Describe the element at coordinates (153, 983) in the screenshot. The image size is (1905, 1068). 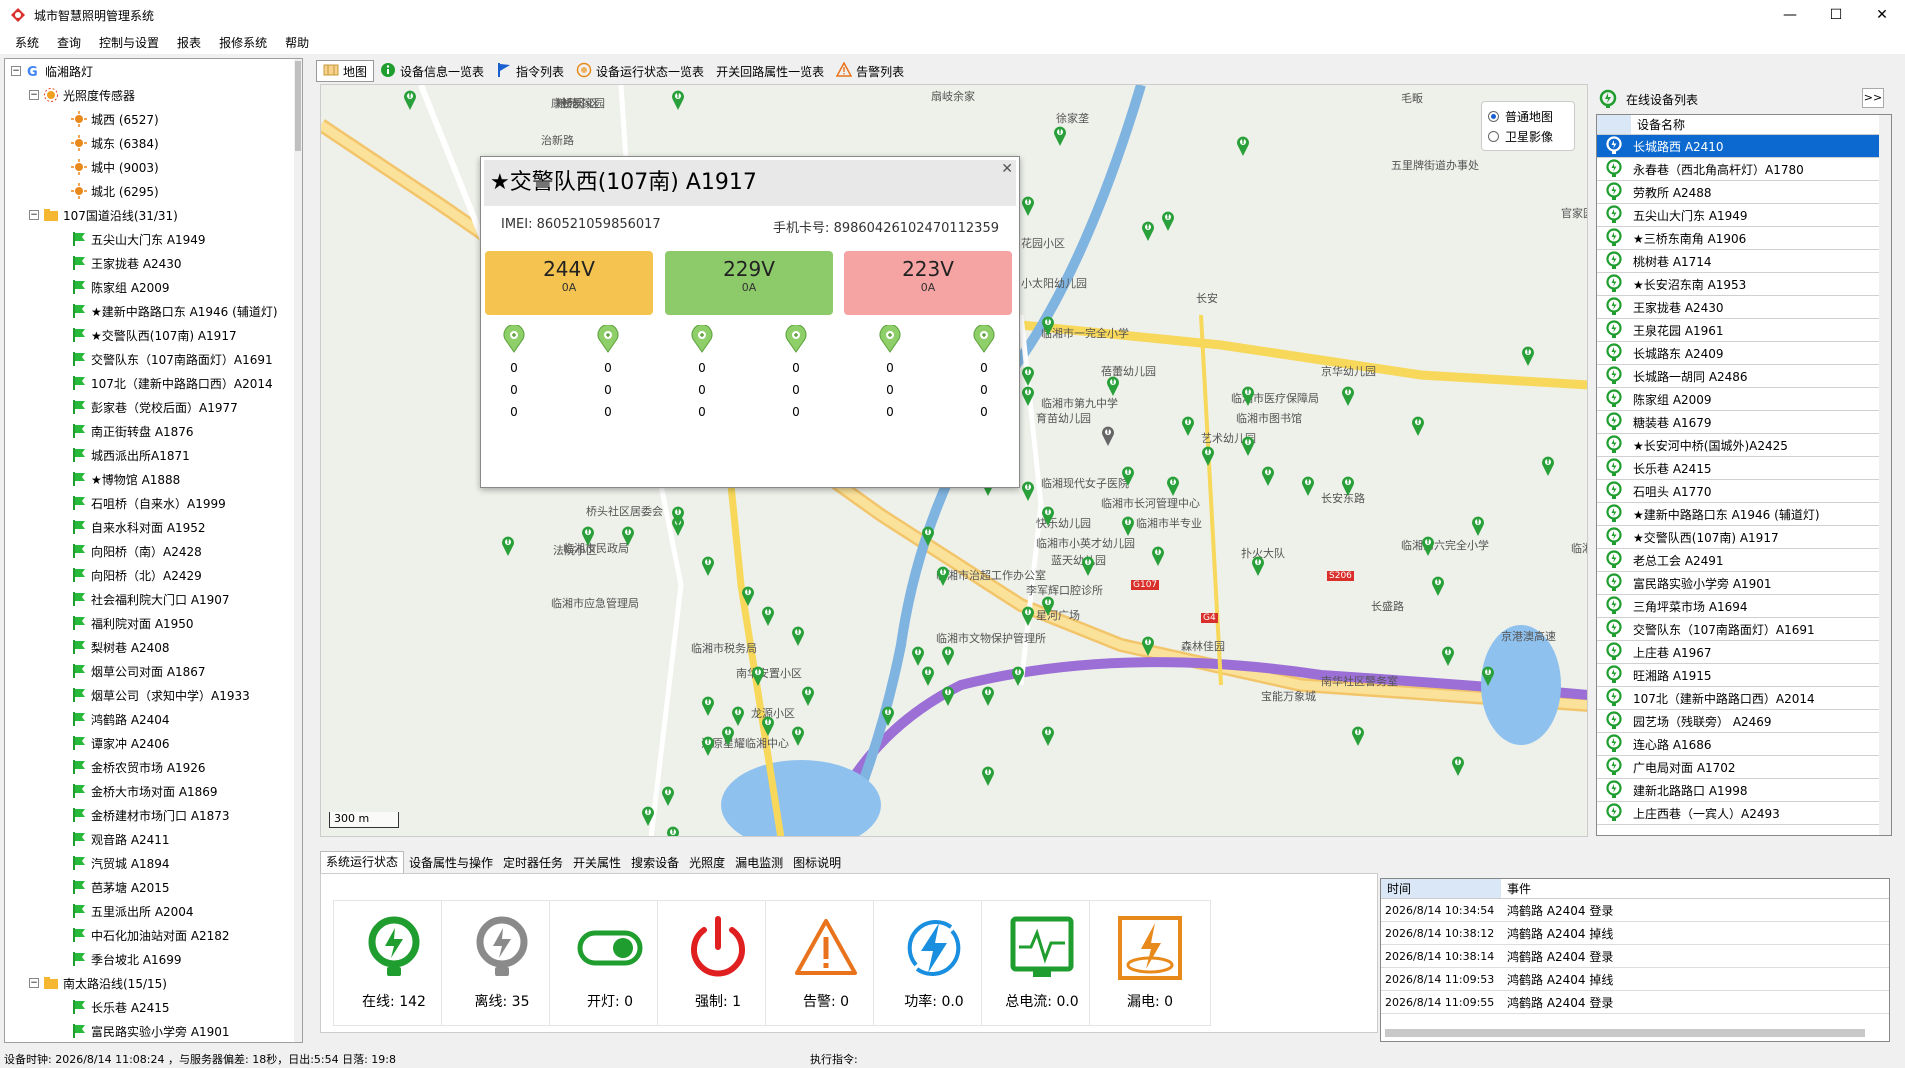
I see `tree-group: − 南太路沿线(15/15)` at that location.